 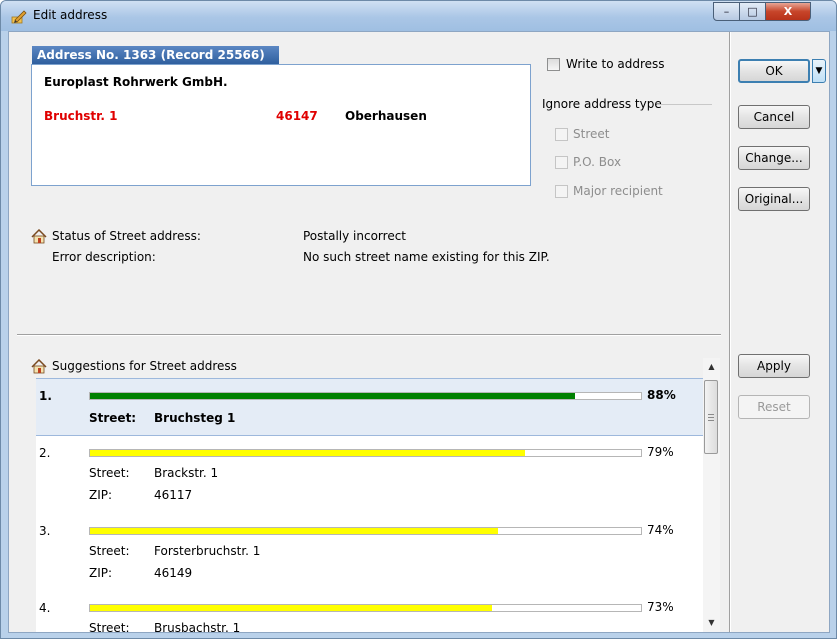 I want to click on match-percent: 73%, so click(x=660, y=607).